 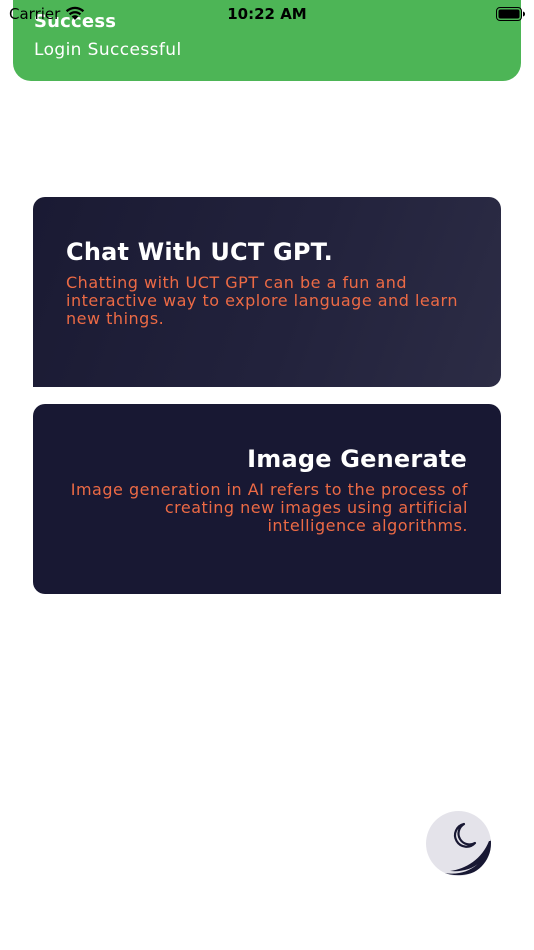 I want to click on battery-icon, so click(x=511, y=16).